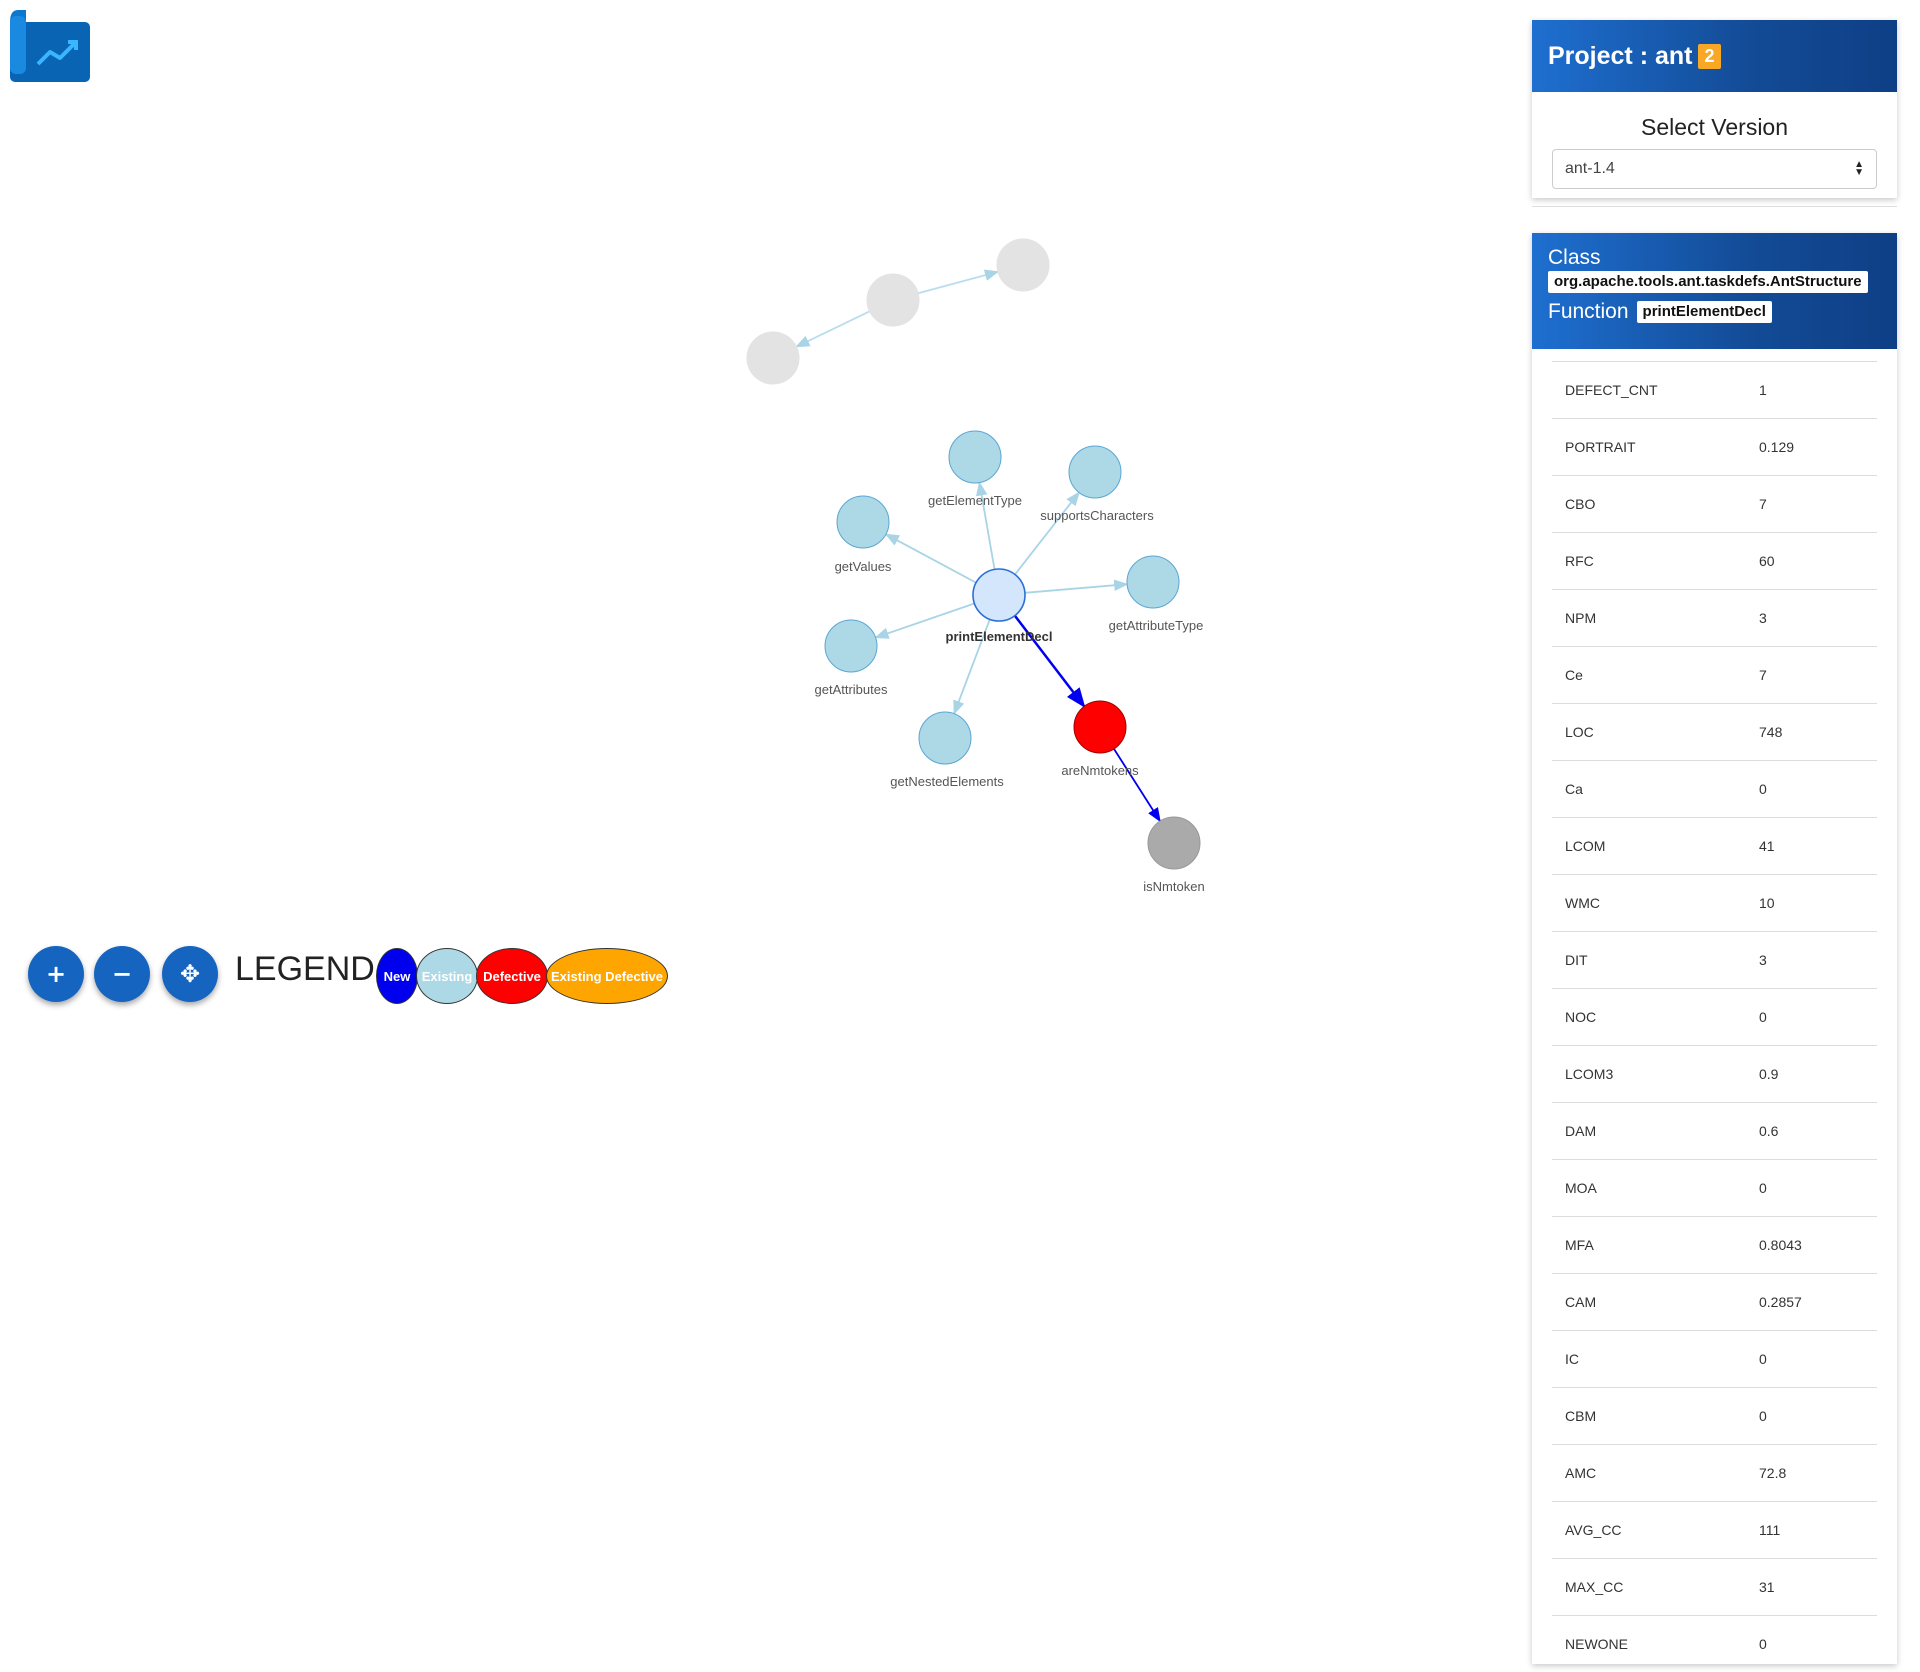 The image size is (1920, 1672). Describe the element at coordinates (1593, 1530) in the screenshot. I see `metric-name: AVG_CC` at that location.